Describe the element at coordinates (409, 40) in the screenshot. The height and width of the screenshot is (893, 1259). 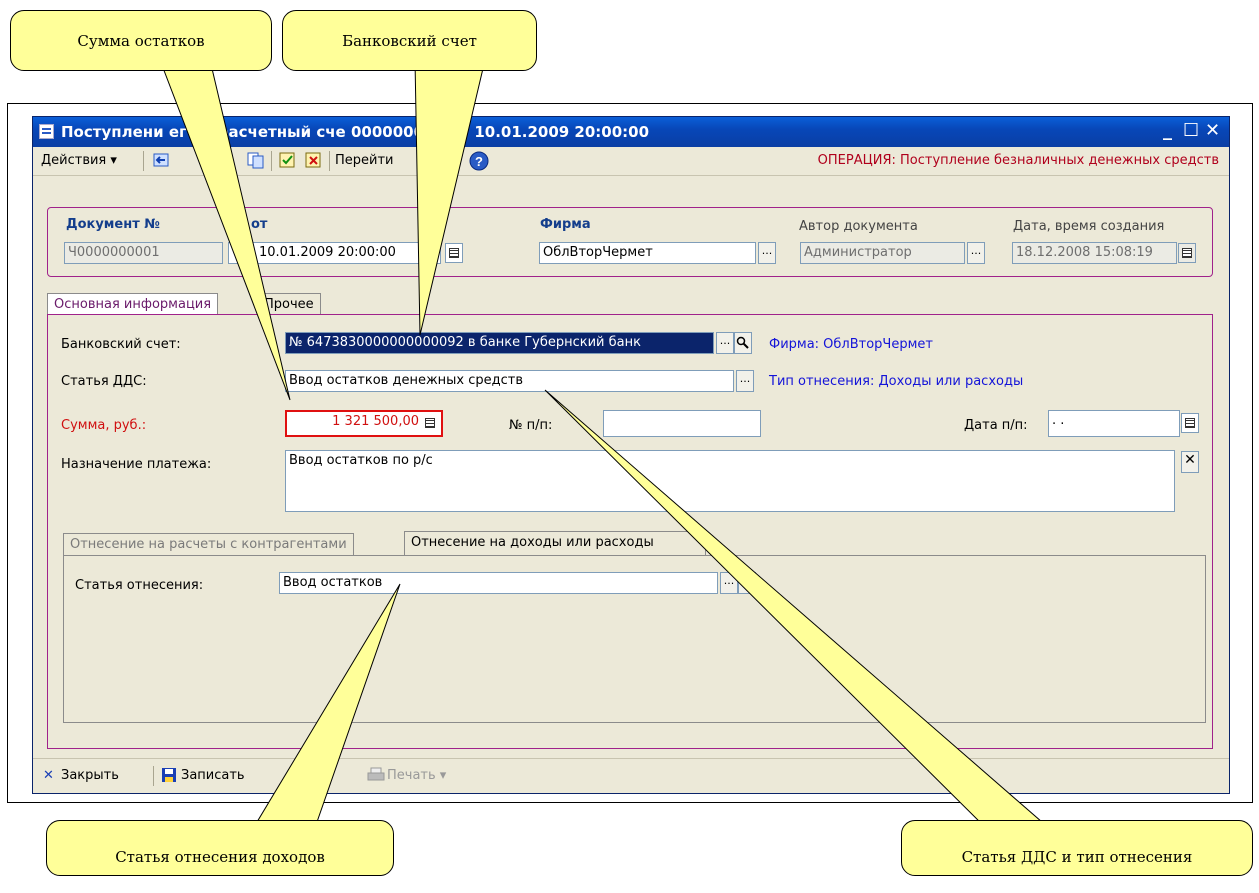
I see `callout-bank-account: Банковский счет` at that location.